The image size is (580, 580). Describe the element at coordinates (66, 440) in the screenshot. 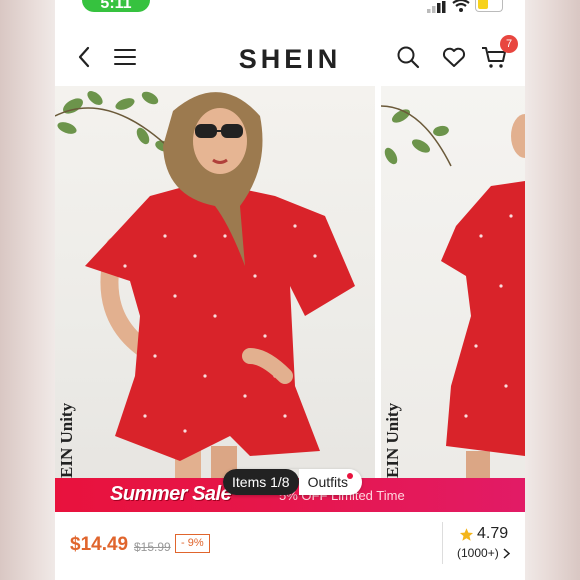

I see `brand-watermark: EIN Unity` at that location.